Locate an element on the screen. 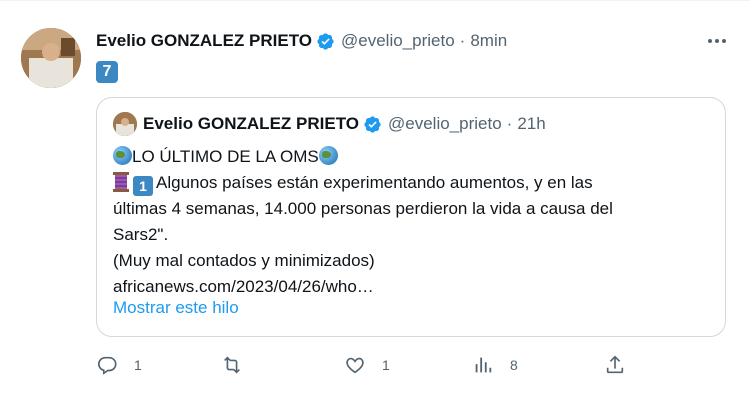 This screenshot has height=400, width=750. views-count: 8 is located at coordinates (514, 365).